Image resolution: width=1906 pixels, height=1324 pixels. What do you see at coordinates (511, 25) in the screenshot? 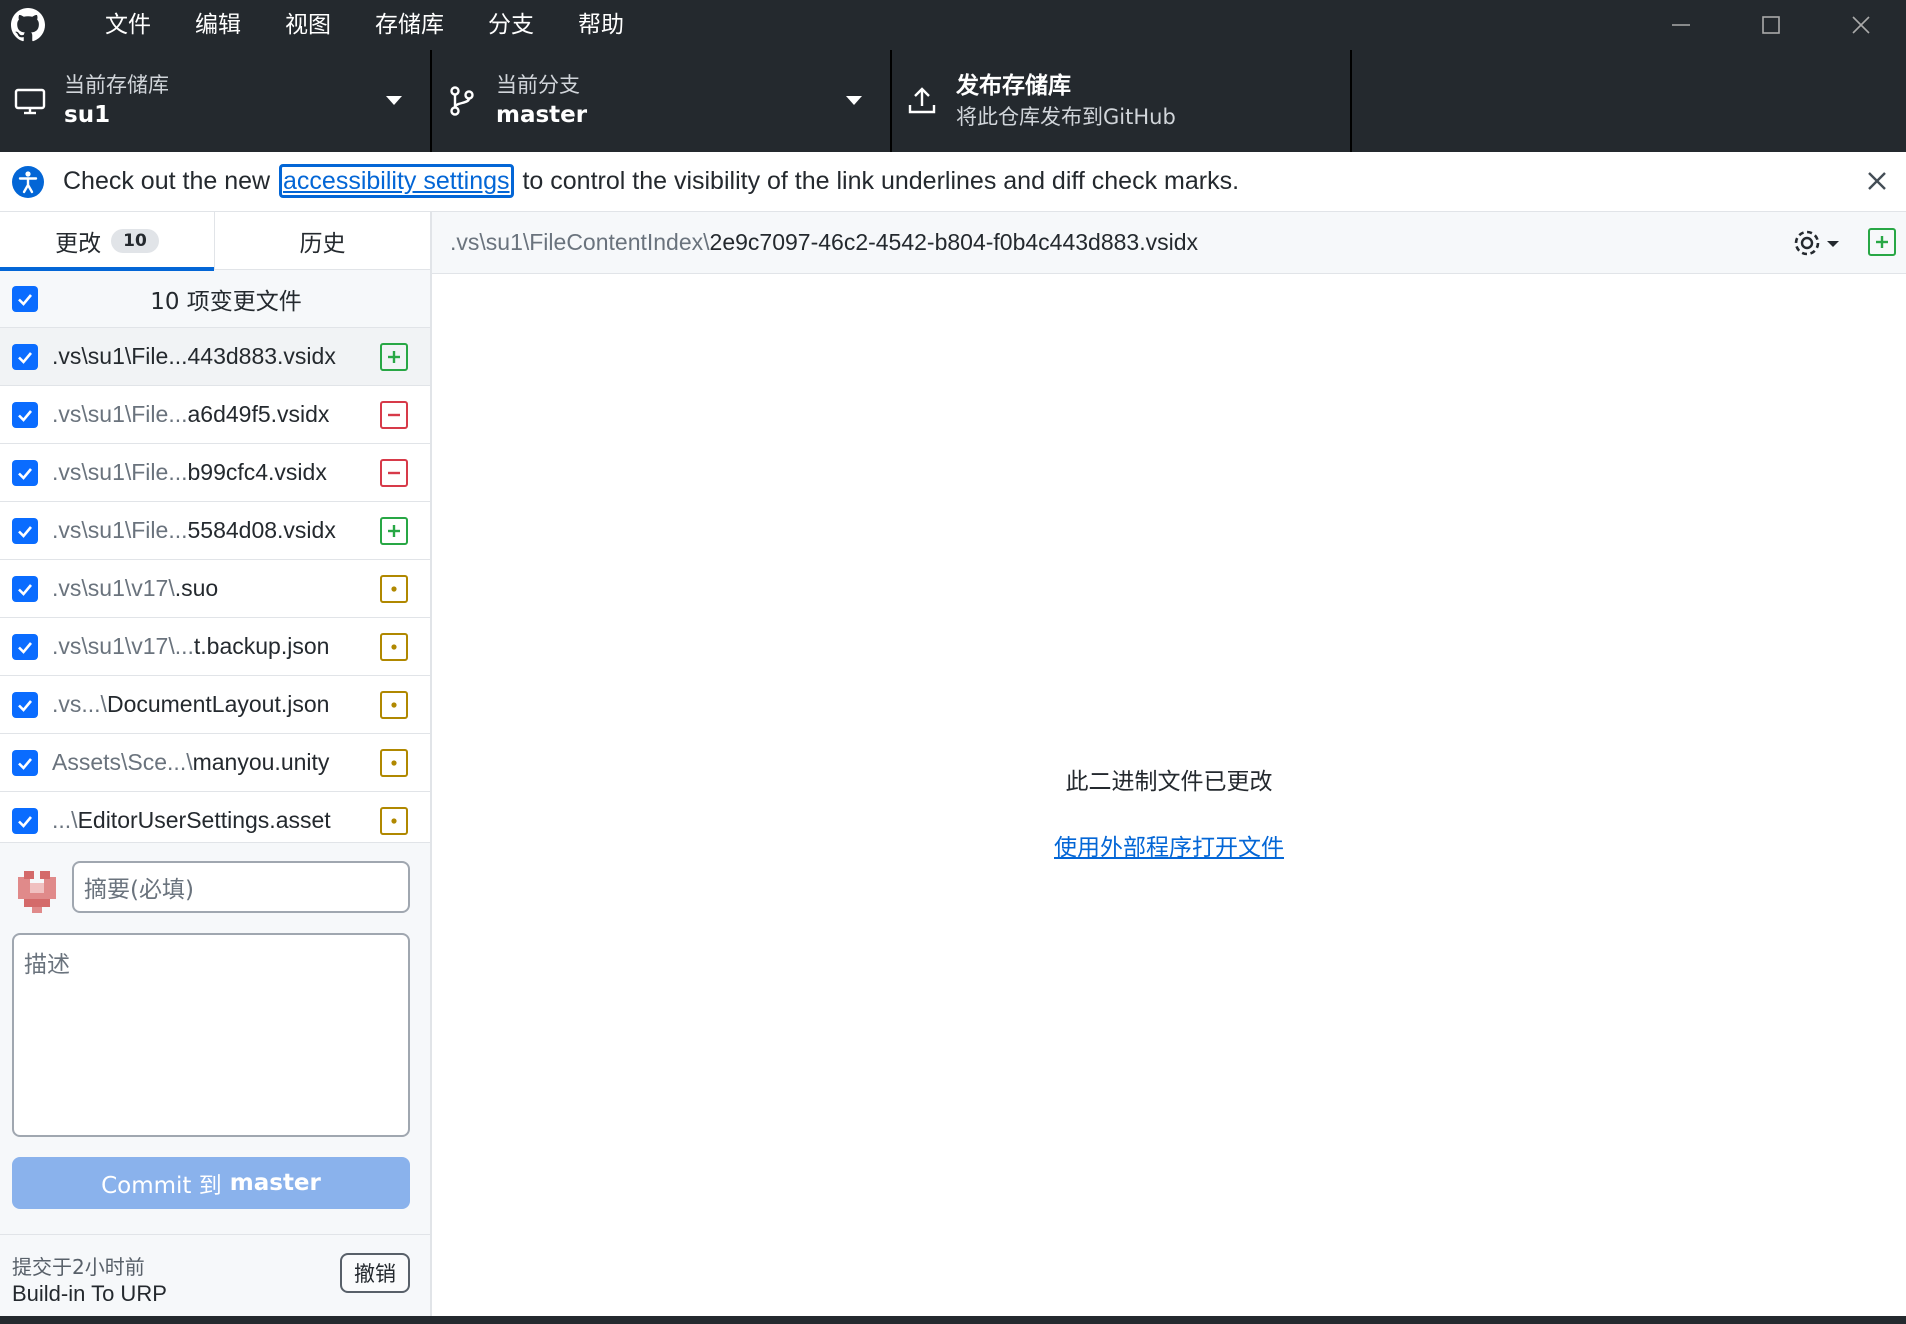
I see `menu-branch: 分支` at bounding box center [511, 25].